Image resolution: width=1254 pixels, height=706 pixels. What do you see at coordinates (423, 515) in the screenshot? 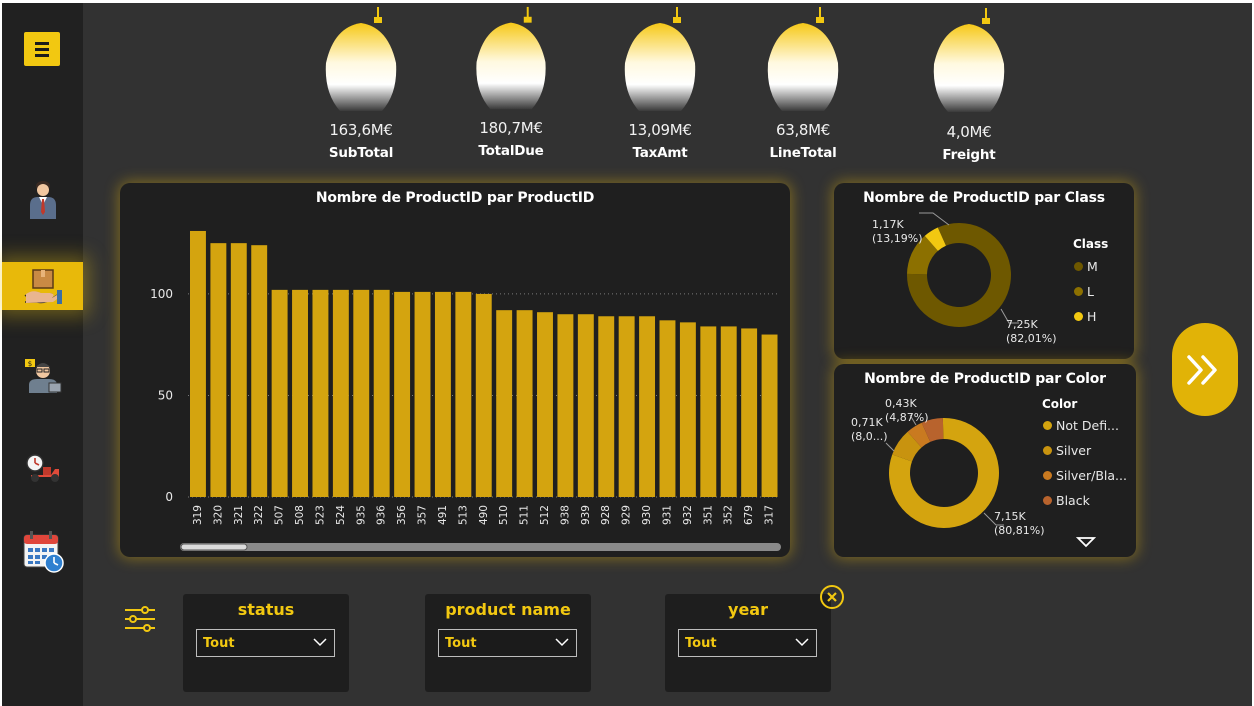
I see `x-tick-label: 357` at bounding box center [423, 515].